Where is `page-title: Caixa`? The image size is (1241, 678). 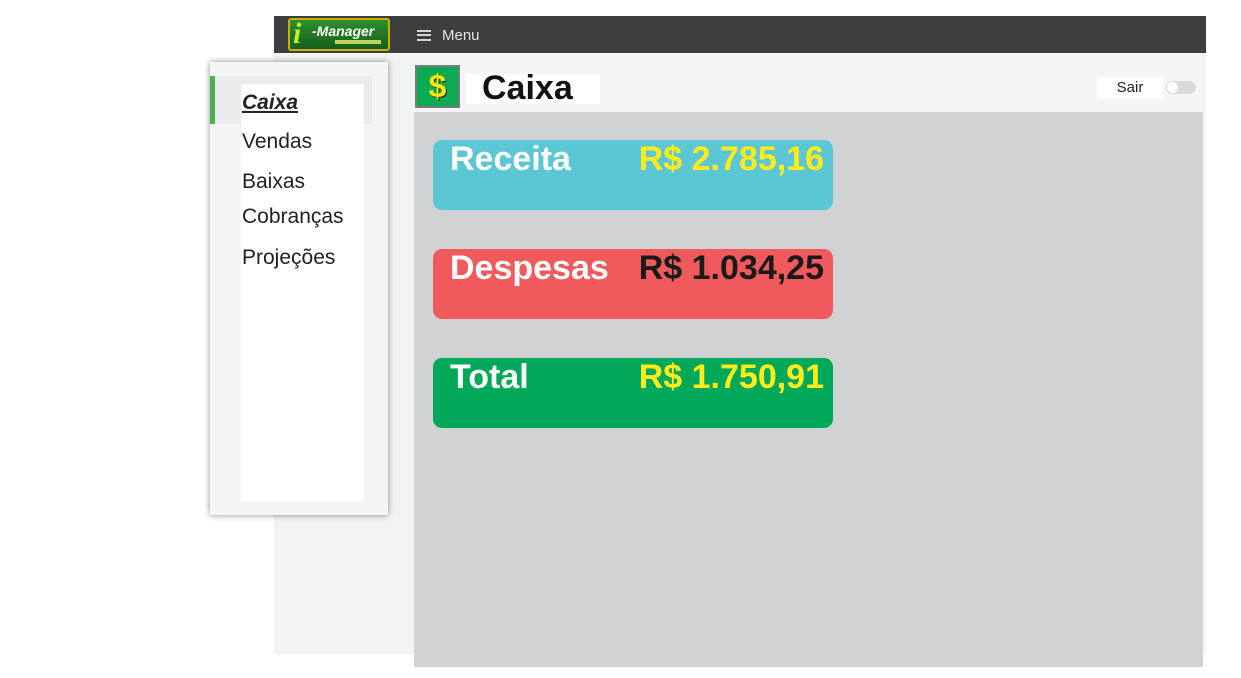 page-title: Caixa is located at coordinates (533, 88).